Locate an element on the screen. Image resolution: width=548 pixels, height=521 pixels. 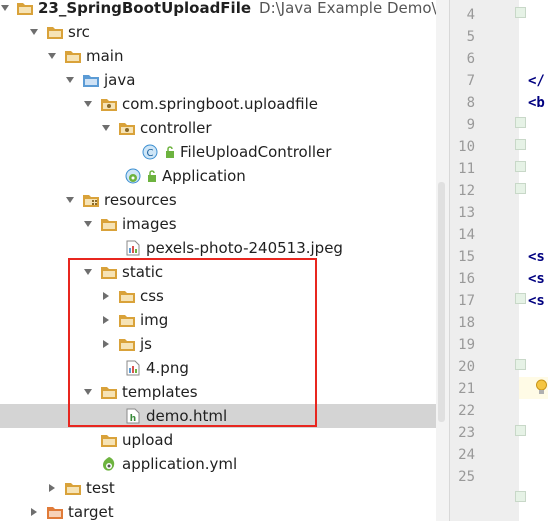
tree-row-upload: upload is located at coordinates (224, 440).